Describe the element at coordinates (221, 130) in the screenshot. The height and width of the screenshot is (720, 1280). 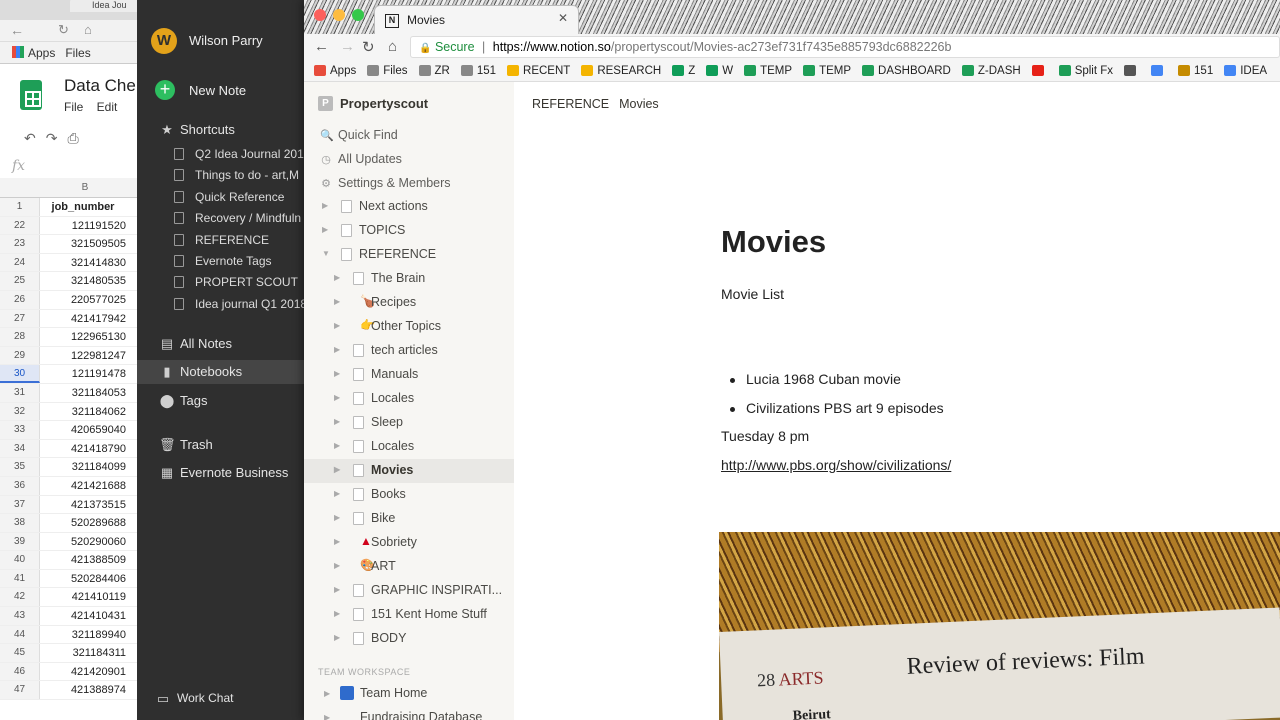
I see `shortcuts-item: ★ Shortcuts` at that location.